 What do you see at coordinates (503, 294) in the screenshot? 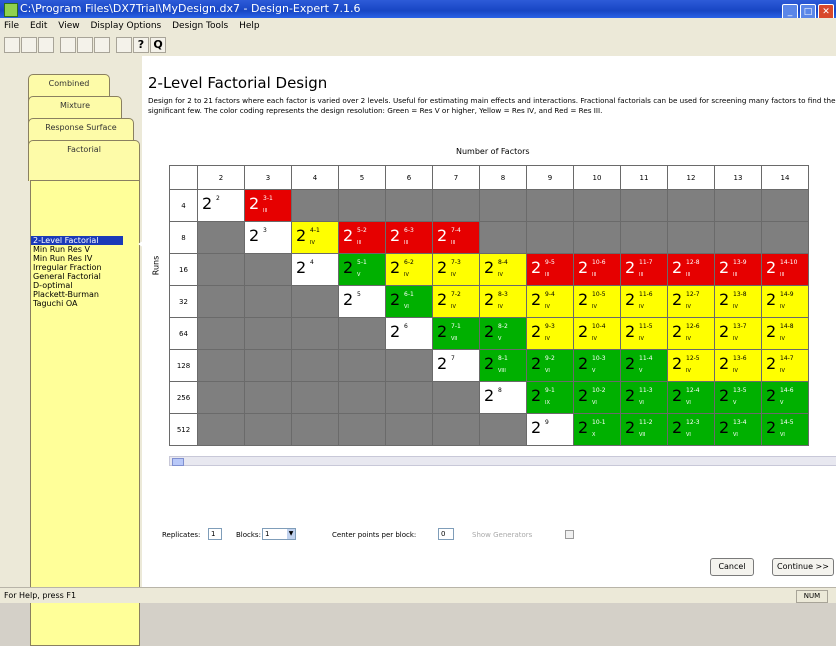
I see `design-exponent: 8-3` at bounding box center [503, 294].